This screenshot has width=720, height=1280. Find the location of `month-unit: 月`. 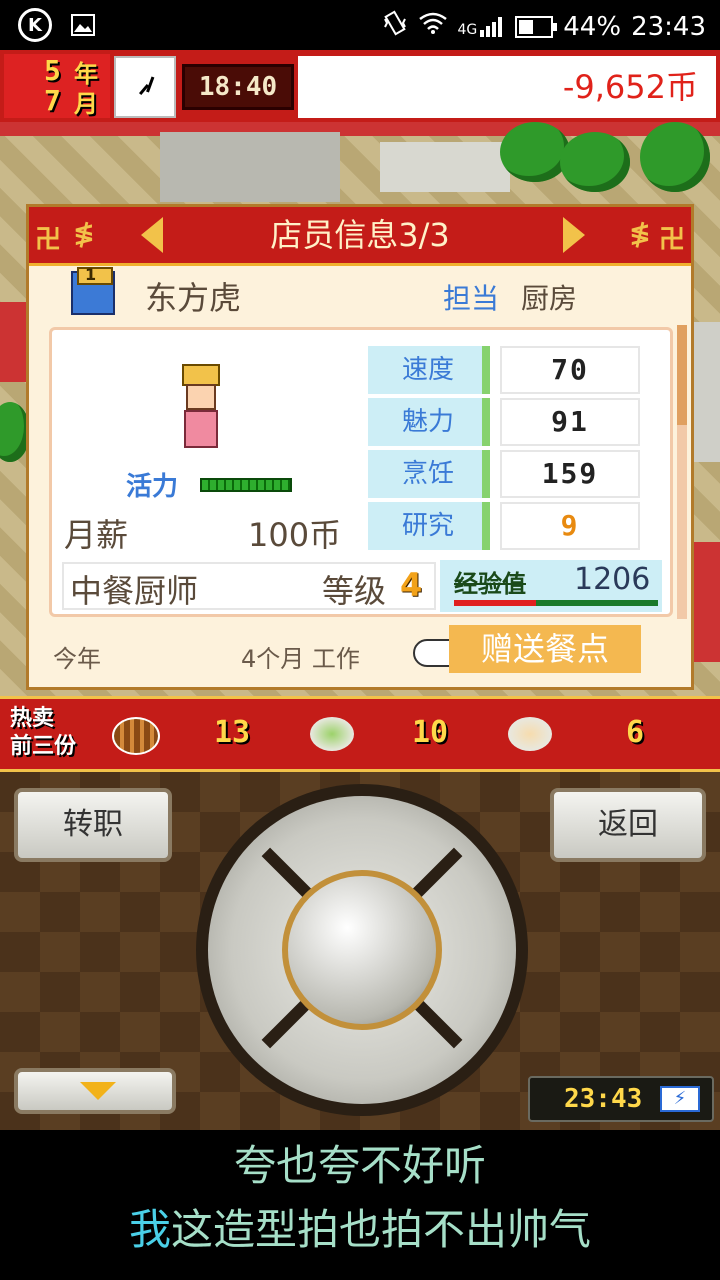

month-unit: 月 is located at coordinates (86, 104).